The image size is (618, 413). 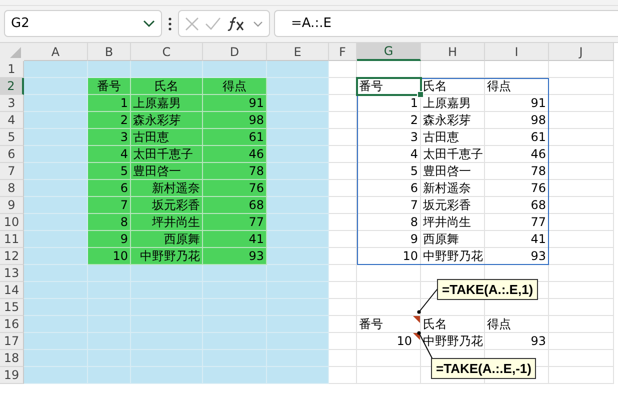 What do you see at coordinates (487, 289) in the screenshot?
I see `note-callout: =TAKE(A.:.E,1)` at bounding box center [487, 289].